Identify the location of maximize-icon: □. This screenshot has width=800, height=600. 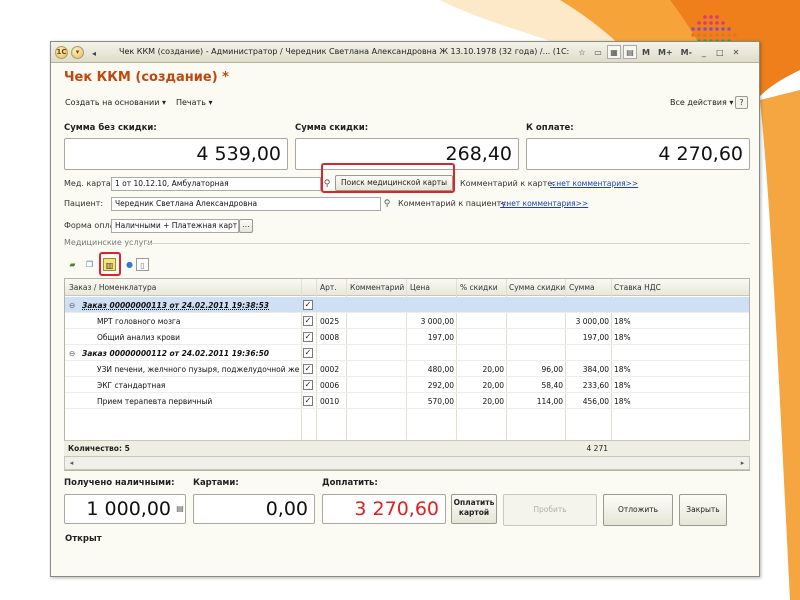
(720, 52).